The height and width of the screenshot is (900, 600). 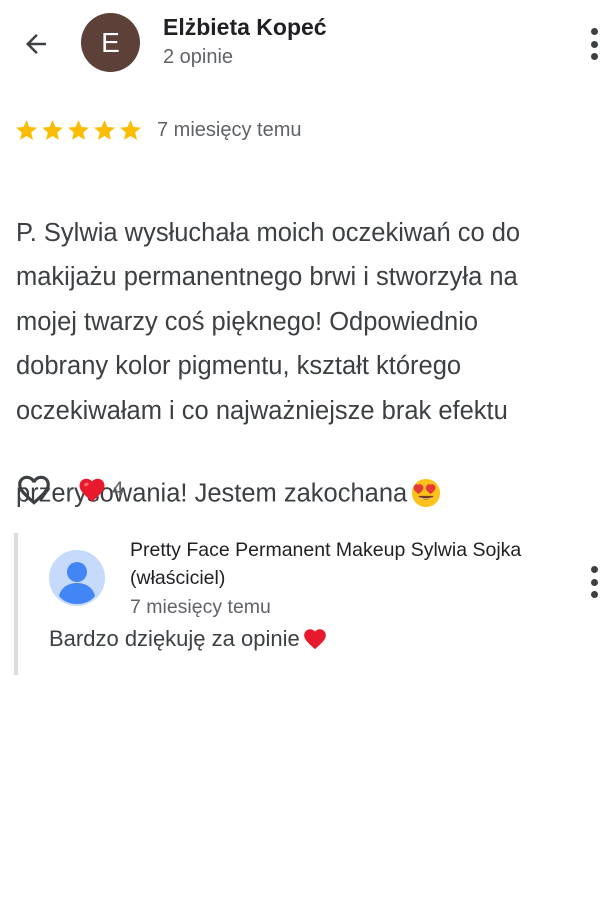 I want to click on red-heart-icon, so click(x=92, y=490).